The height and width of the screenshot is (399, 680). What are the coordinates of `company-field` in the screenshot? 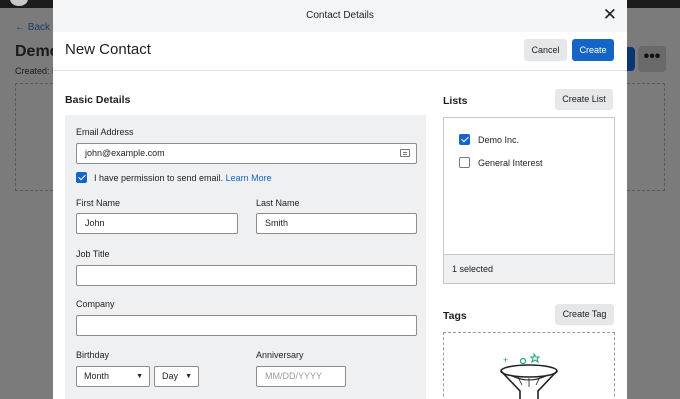 It's located at (246, 325).